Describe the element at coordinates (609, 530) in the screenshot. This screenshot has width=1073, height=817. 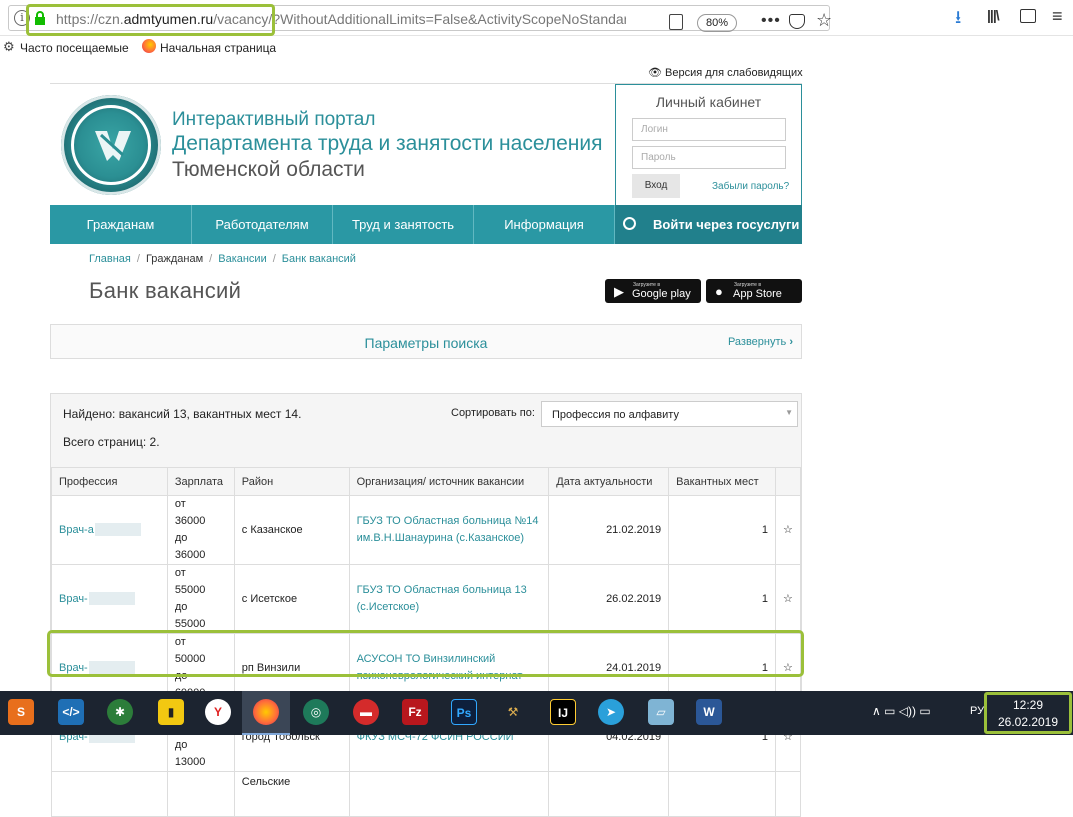
I see `date-cell: 21.02.2019` at that location.